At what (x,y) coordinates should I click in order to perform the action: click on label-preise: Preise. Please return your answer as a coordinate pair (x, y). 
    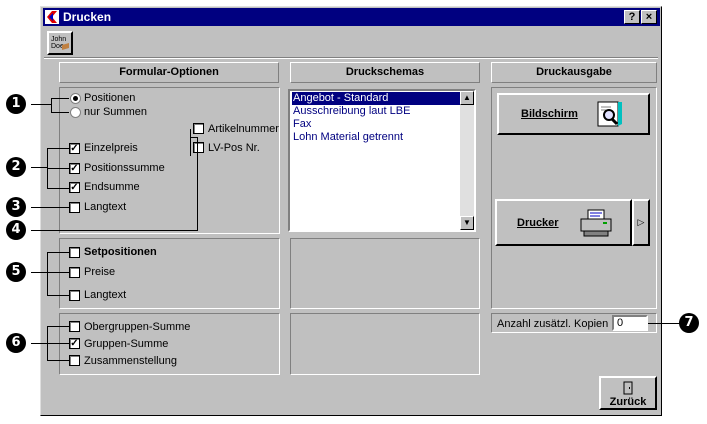
    Looking at the image, I should click on (100, 272).